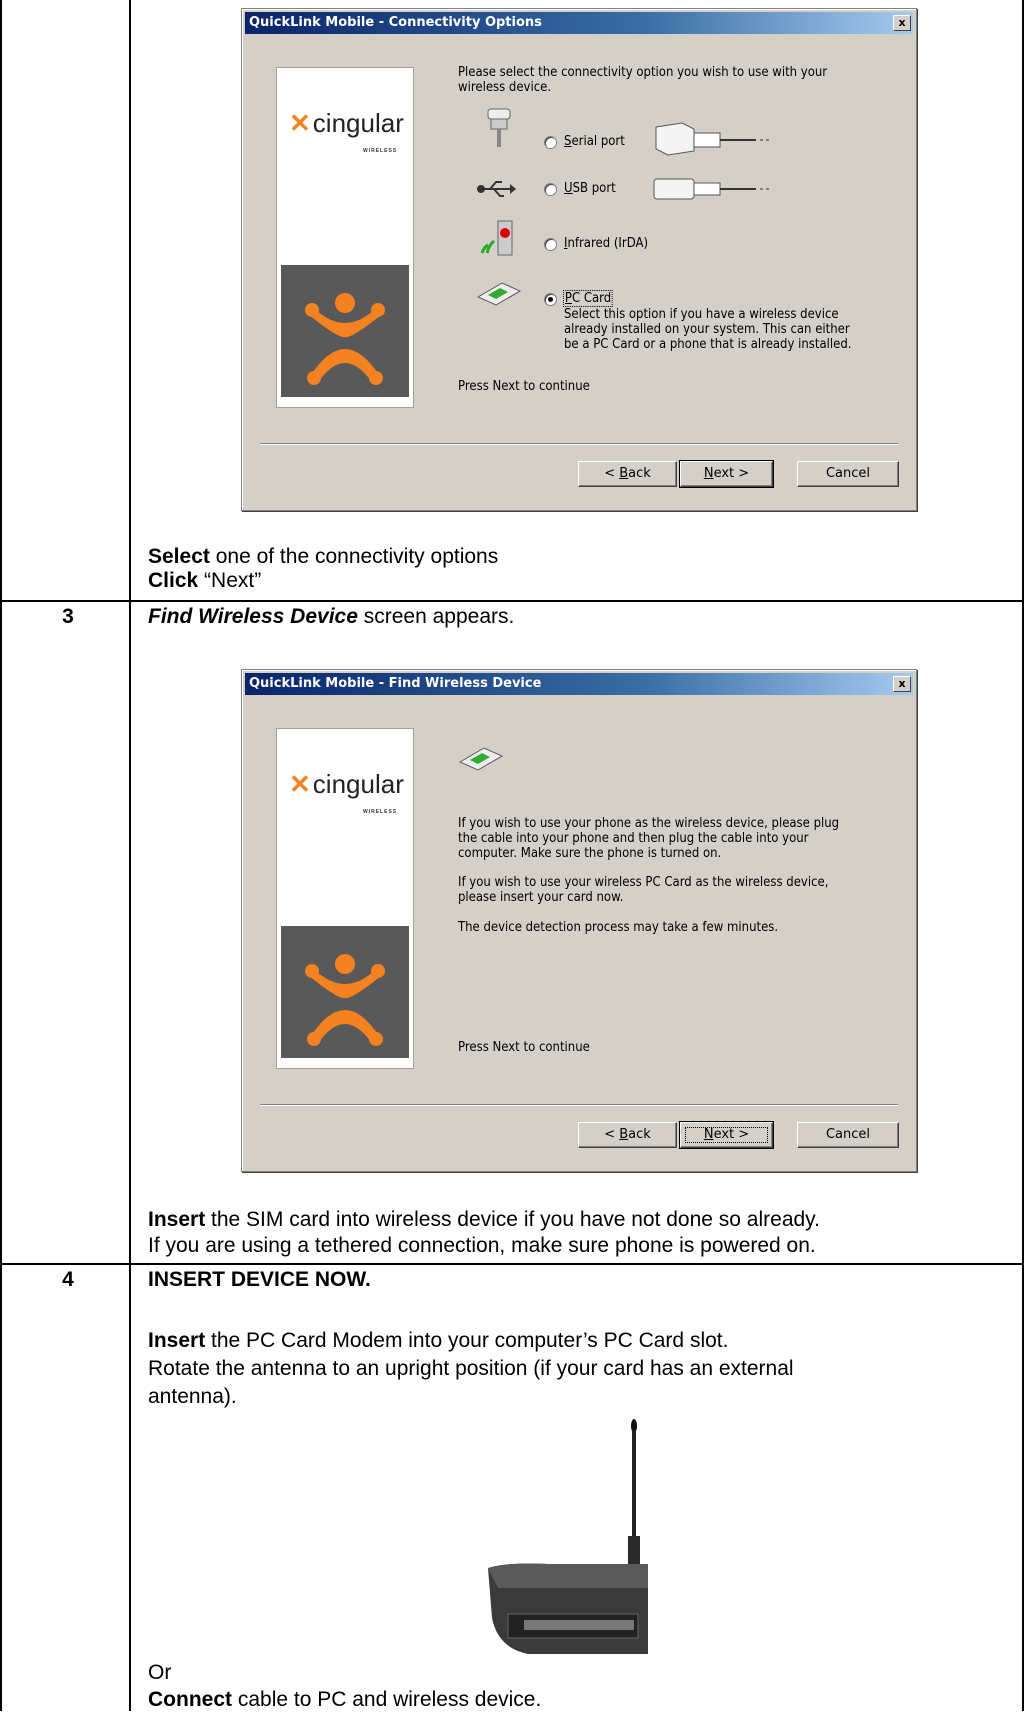  Describe the element at coordinates (550, 142) in the screenshot. I see `serial-port-radio` at that location.